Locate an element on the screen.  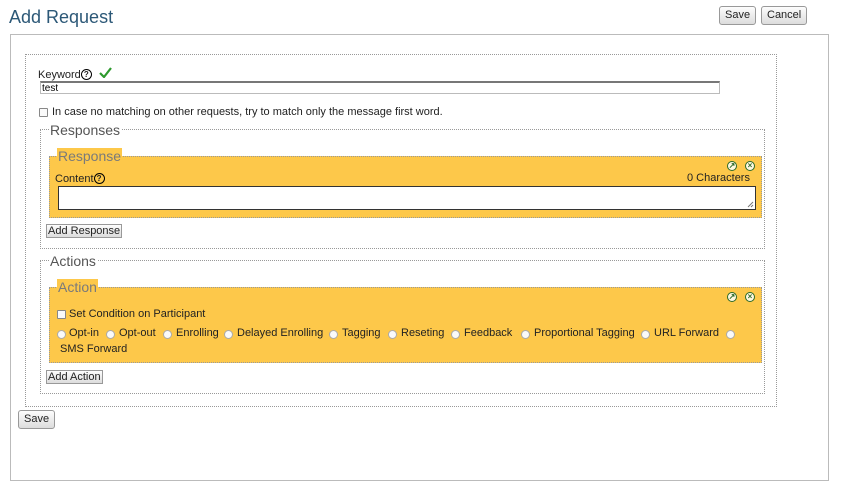
check-icon is located at coordinates (105, 72).